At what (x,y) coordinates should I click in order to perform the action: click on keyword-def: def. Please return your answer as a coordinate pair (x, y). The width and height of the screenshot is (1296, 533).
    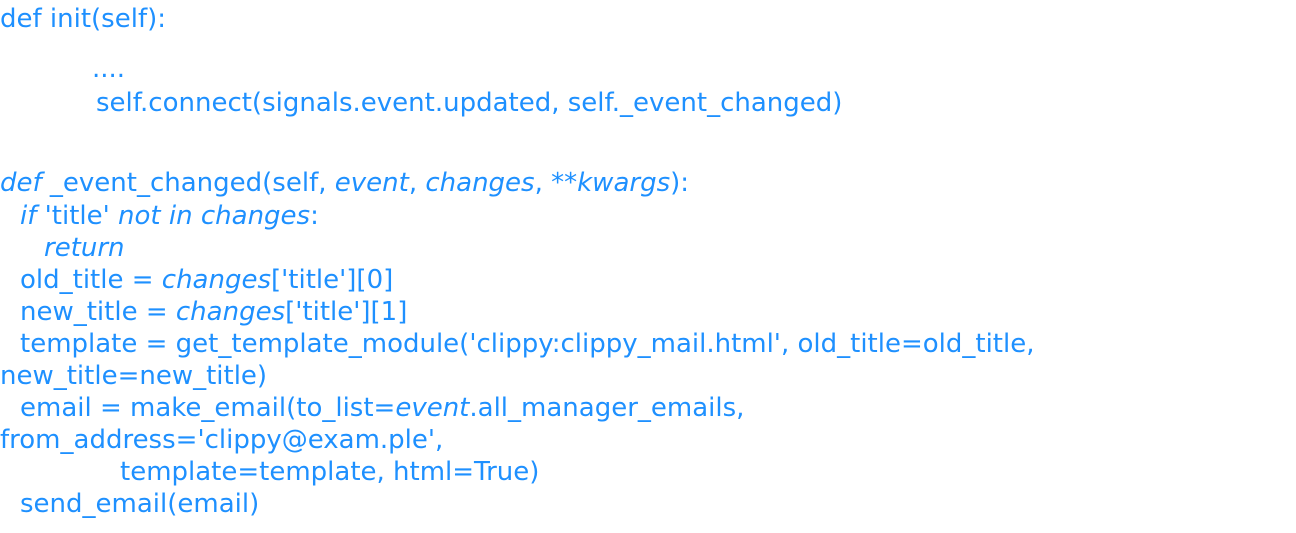
    Looking at the image, I should click on (21, 183).